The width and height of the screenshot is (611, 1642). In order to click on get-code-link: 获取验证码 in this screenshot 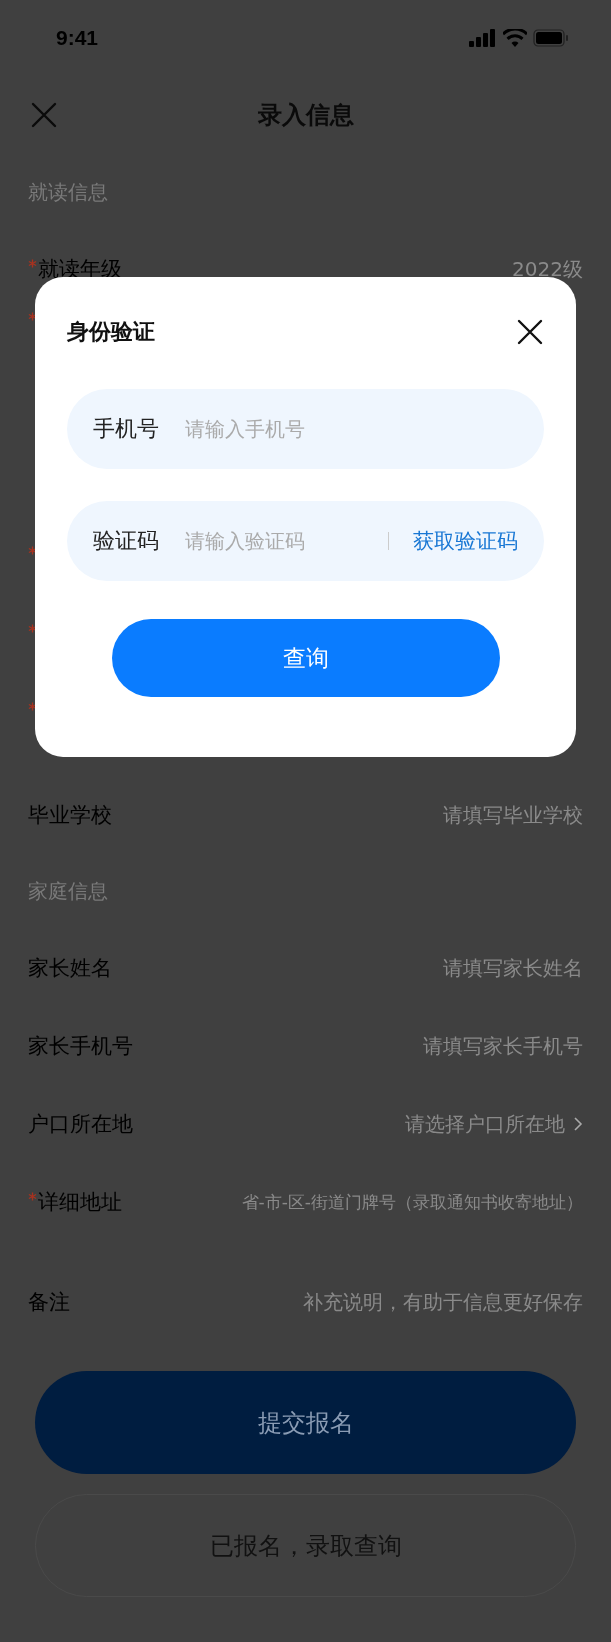, I will do `click(465, 541)`.